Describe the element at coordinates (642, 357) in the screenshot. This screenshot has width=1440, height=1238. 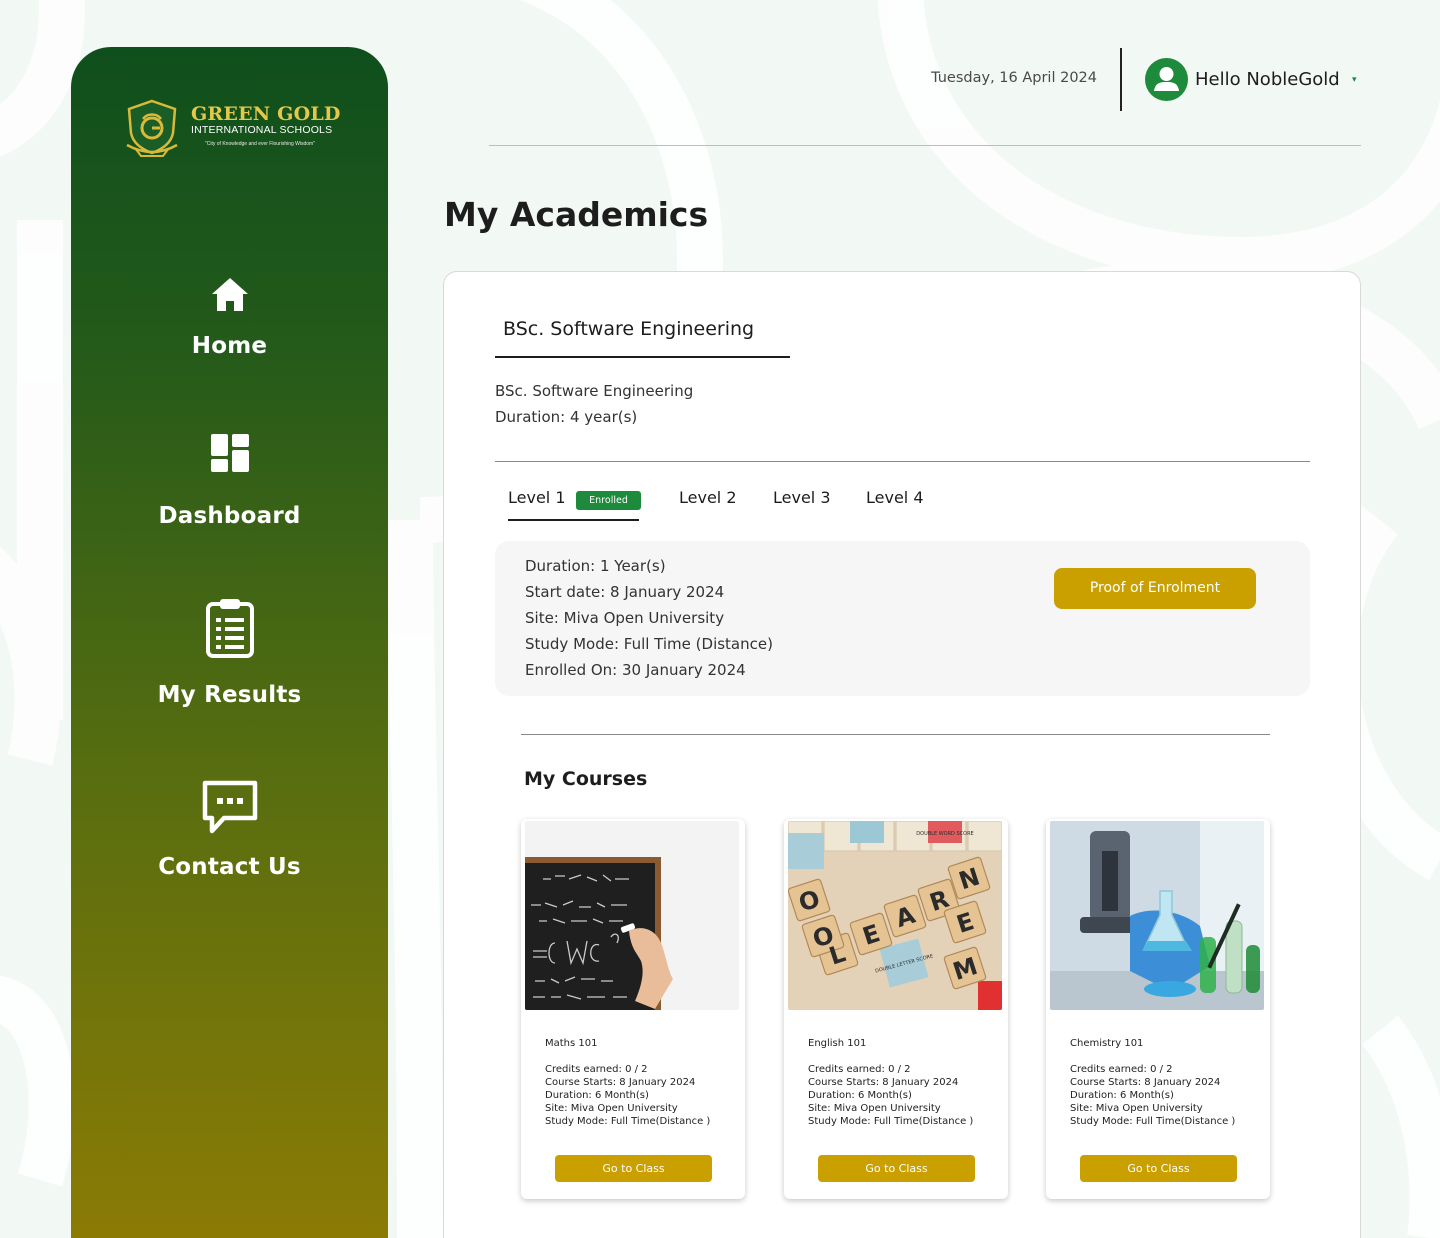
I see `program-tab-underline` at that location.